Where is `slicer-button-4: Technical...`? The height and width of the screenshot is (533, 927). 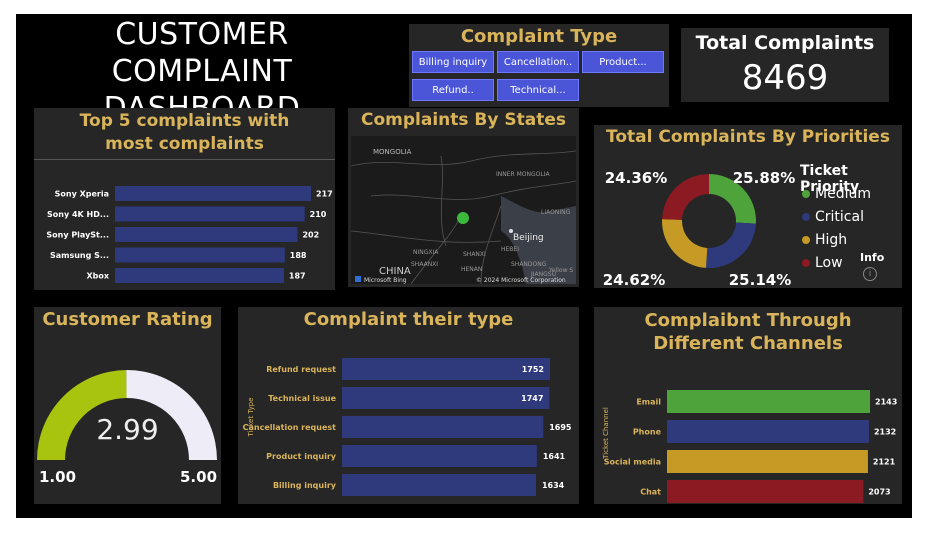 slicer-button-4: Technical... is located at coordinates (538, 90).